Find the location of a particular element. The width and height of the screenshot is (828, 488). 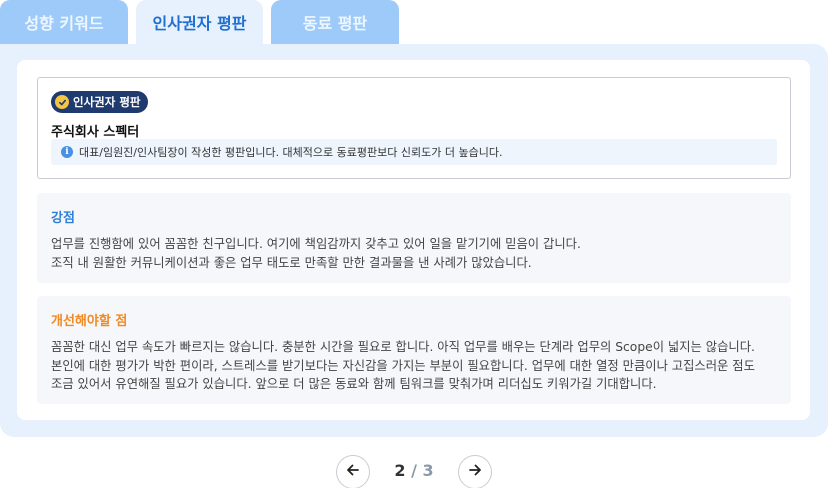

tab-personality-keywords: 성향 키워드 is located at coordinates (64, 22).